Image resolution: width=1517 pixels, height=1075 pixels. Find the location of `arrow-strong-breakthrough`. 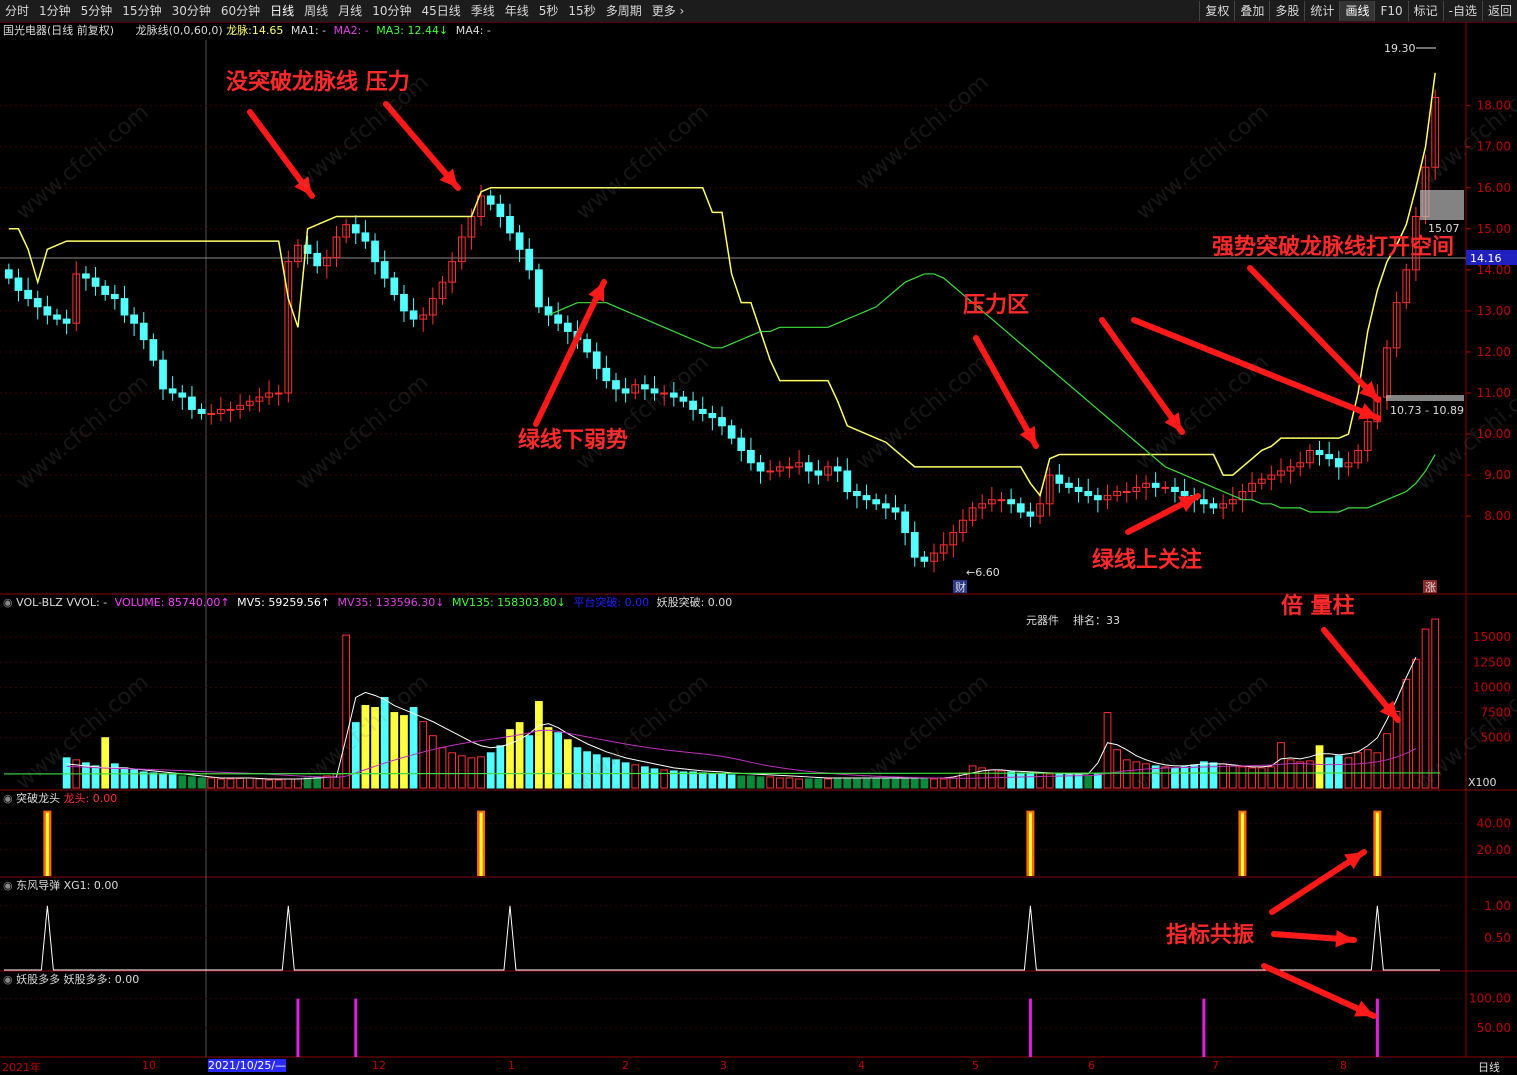

arrow-strong-breakthrough is located at coordinates (1314, 334).